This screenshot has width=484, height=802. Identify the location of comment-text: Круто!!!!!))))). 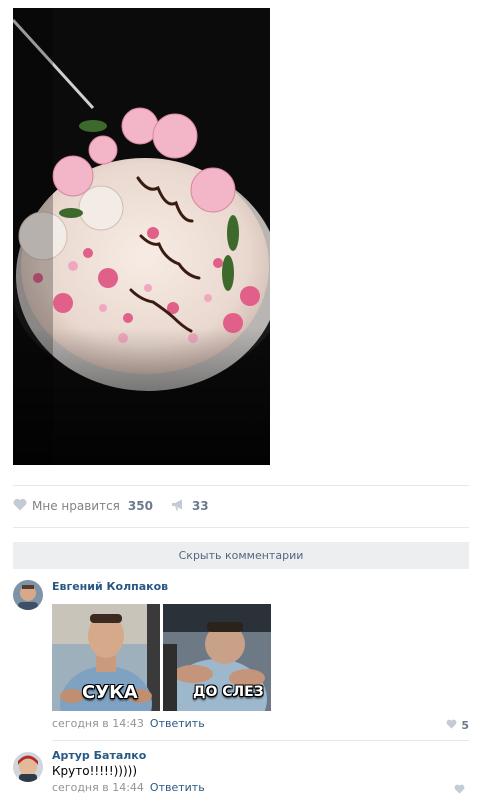
(95, 771).